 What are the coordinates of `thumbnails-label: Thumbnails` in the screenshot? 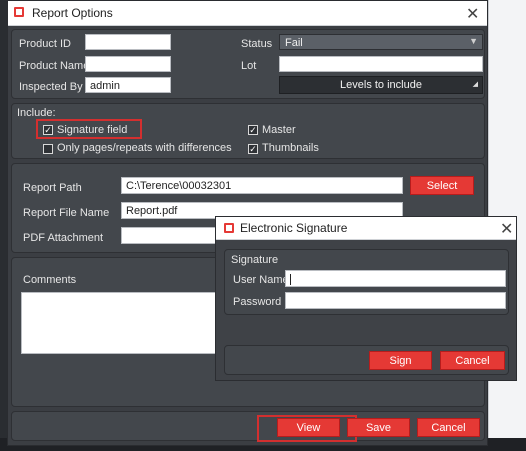 It's located at (290, 148).